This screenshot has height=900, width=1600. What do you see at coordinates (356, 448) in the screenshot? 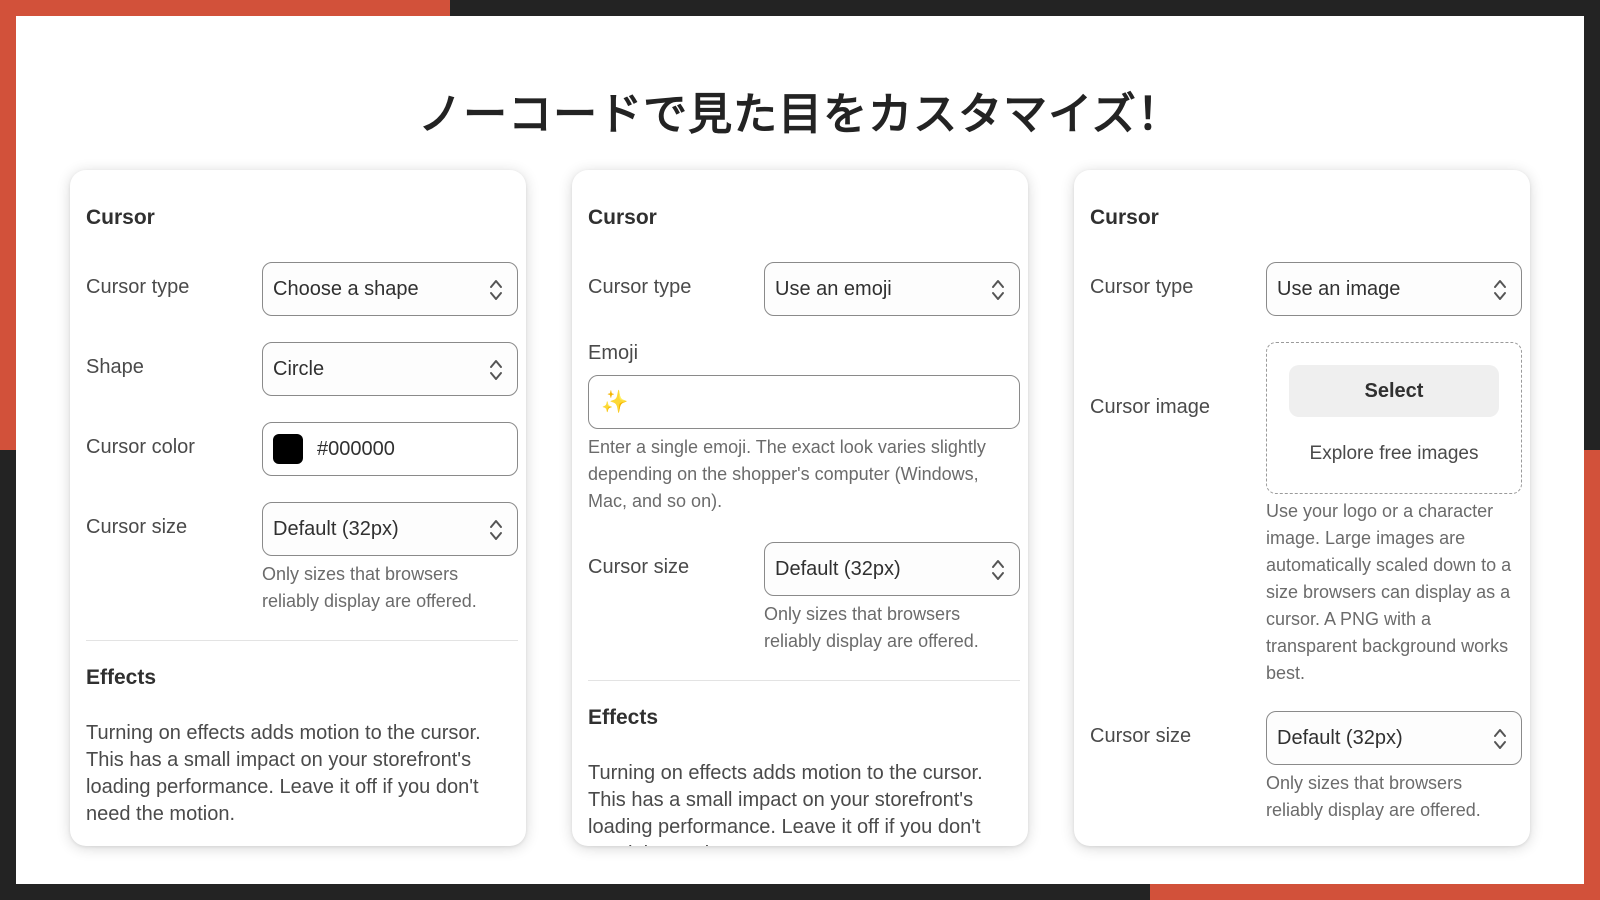
I see `cursor-color-value: #000000` at bounding box center [356, 448].